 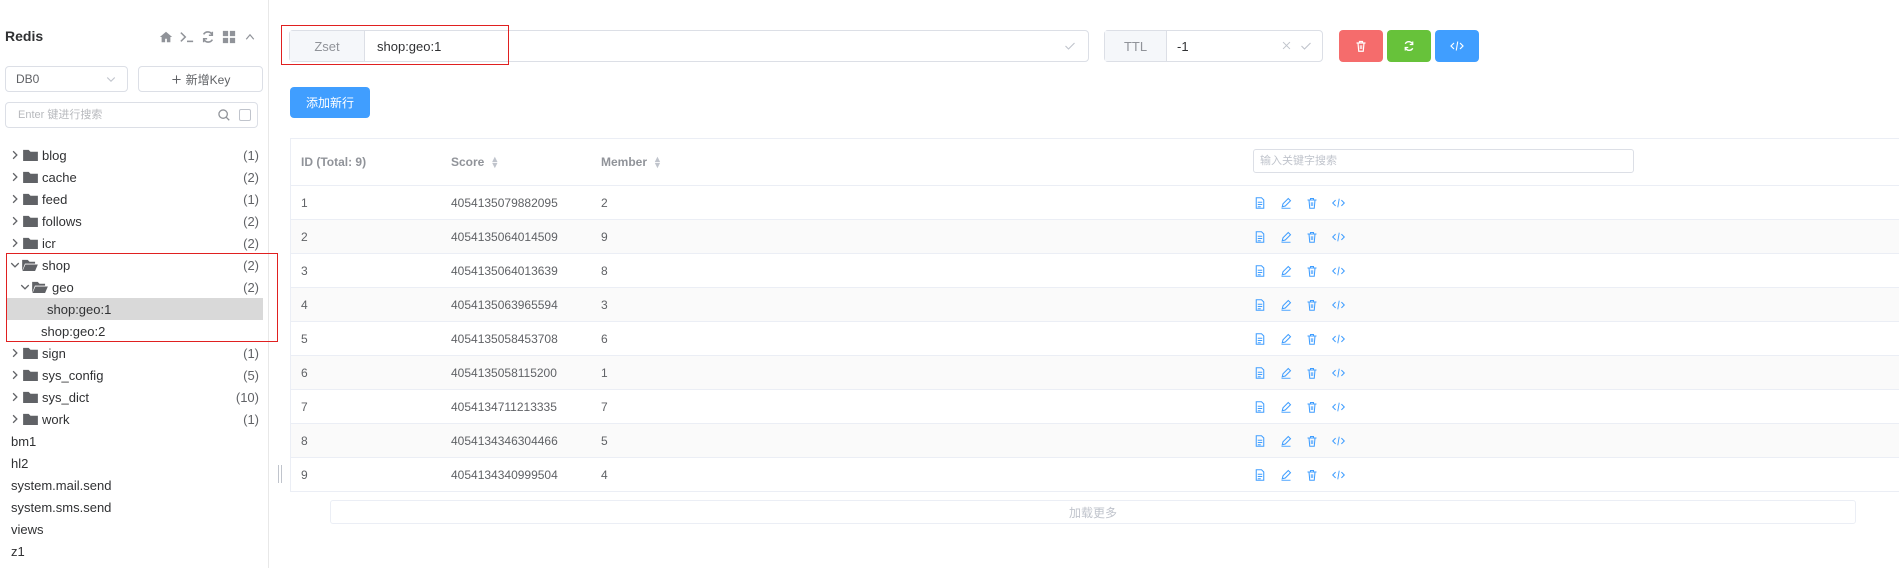 I want to click on add-row-button: 添加新行, so click(x=330, y=102).